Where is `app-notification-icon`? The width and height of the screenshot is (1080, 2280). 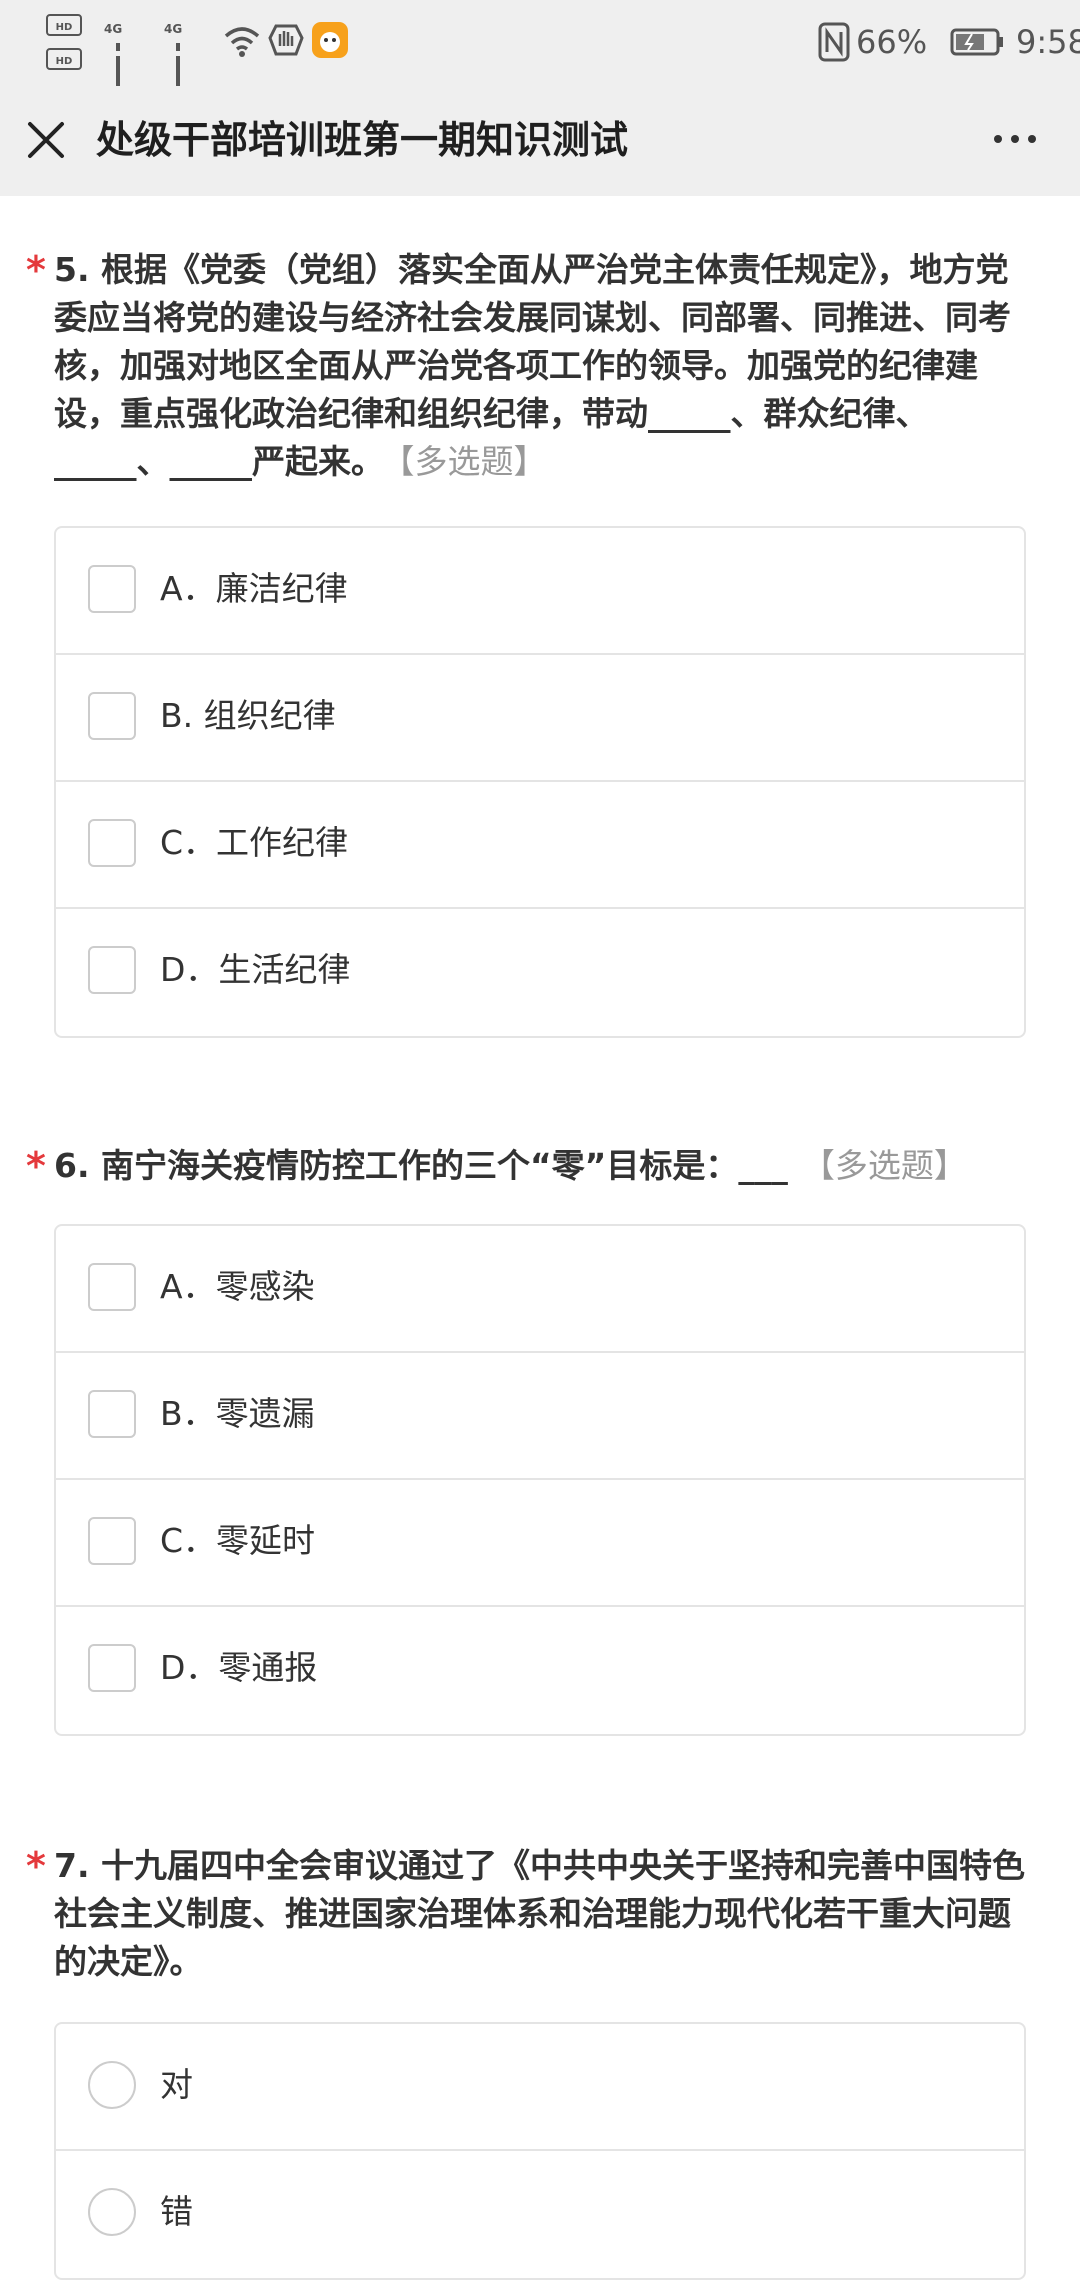 app-notification-icon is located at coordinates (330, 40).